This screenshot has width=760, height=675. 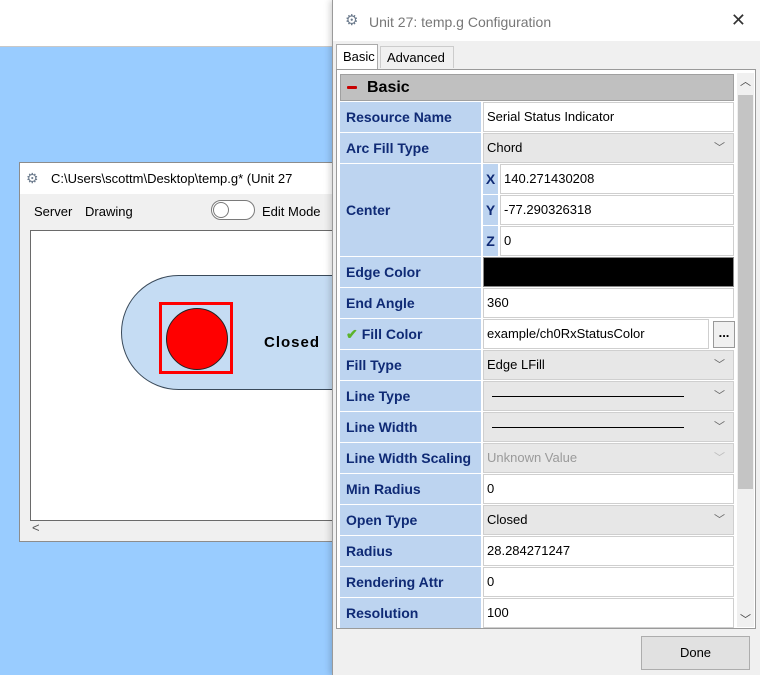 What do you see at coordinates (507, 519) in the screenshot?
I see `open-type-value: Closed` at bounding box center [507, 519].